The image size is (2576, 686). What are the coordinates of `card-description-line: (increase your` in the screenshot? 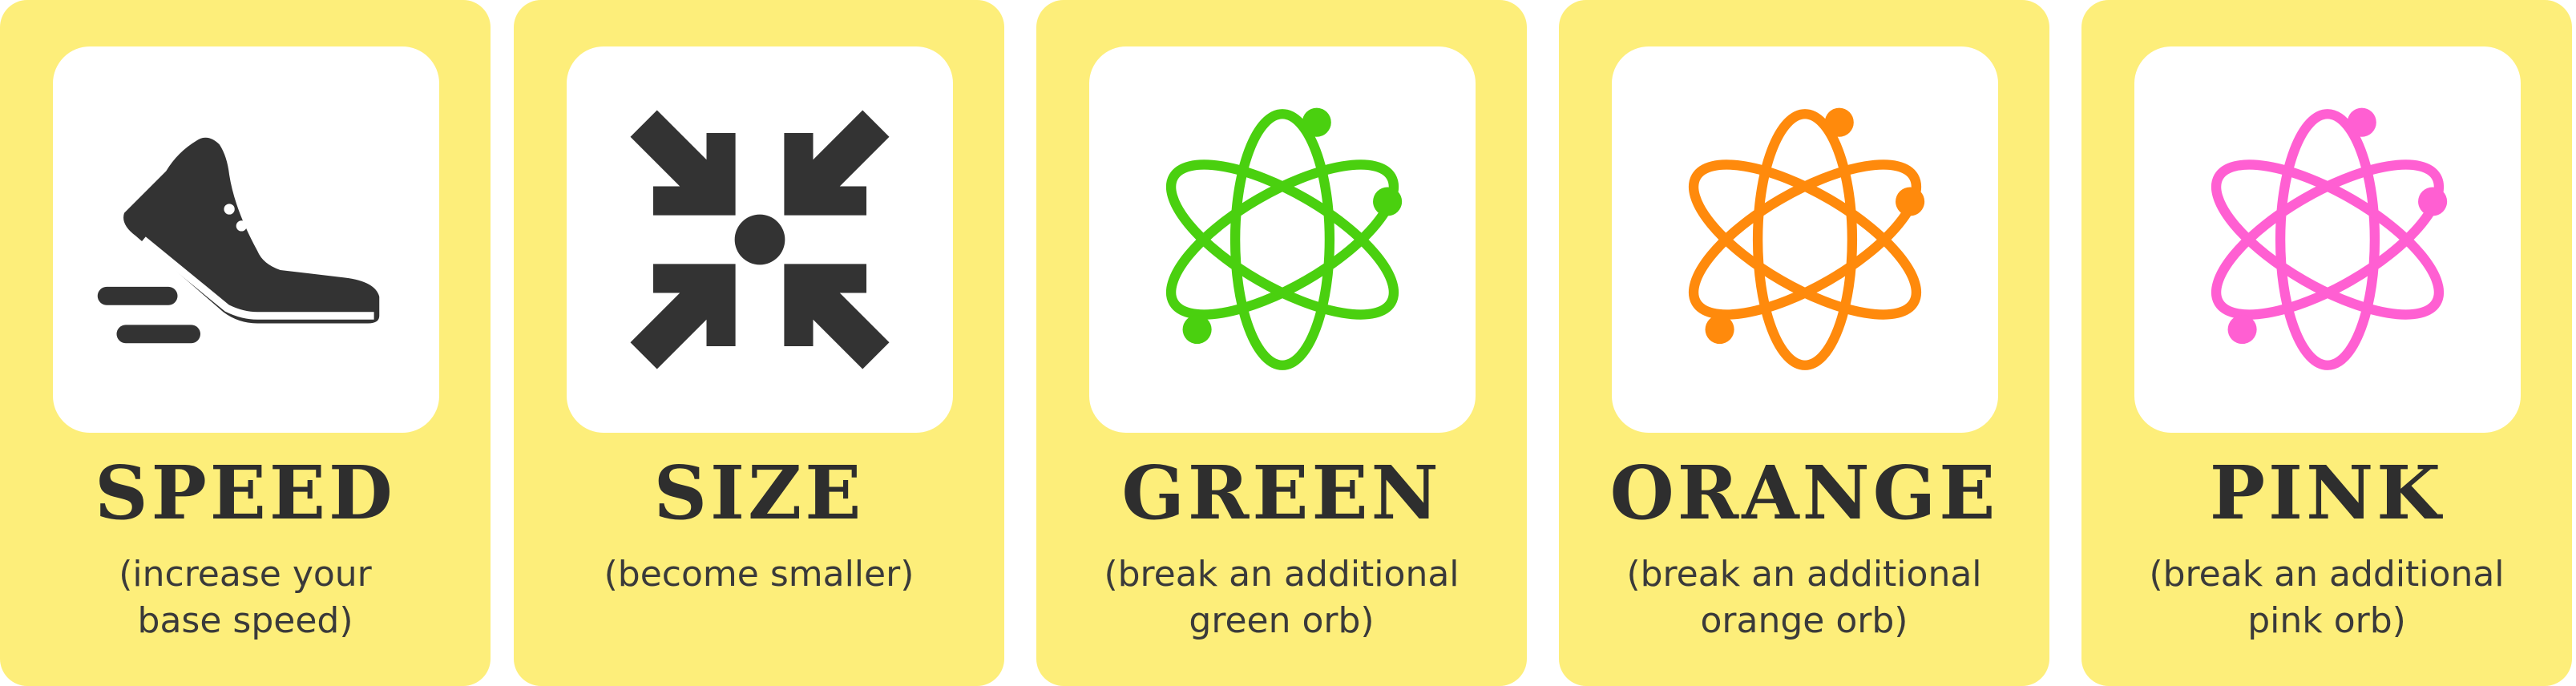 It's located at (246, 574).